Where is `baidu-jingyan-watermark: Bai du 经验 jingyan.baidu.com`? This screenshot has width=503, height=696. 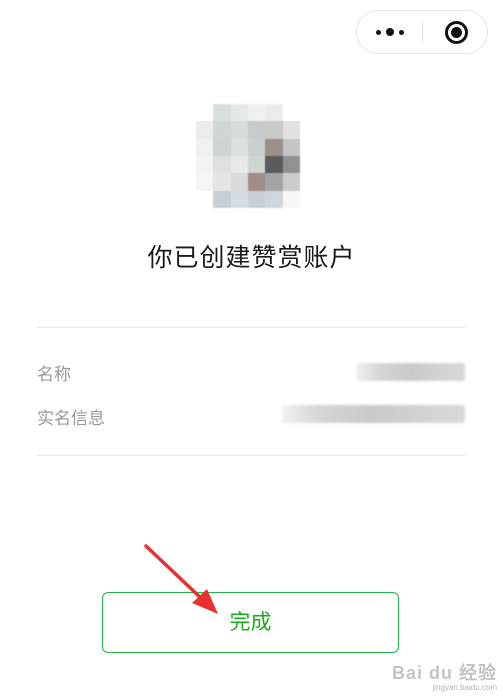 baidu-jingyan-watermark: Bai du 经验 jingyan.baidu.com is located at coordinates (444, 675).